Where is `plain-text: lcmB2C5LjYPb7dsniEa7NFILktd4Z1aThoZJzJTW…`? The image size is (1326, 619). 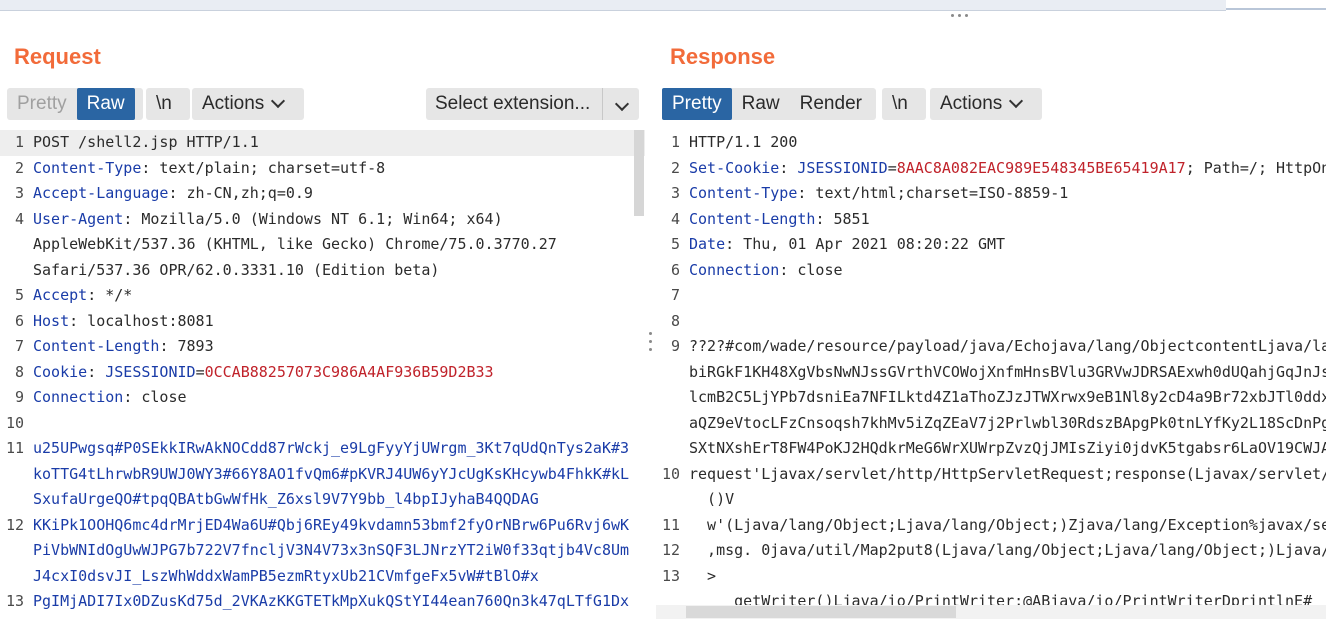
plain-text: lcmB2C5LjYPb7dsniEa7NFILktd4Z1aThoZJzJTW… is located at coordinates (1007, 397).